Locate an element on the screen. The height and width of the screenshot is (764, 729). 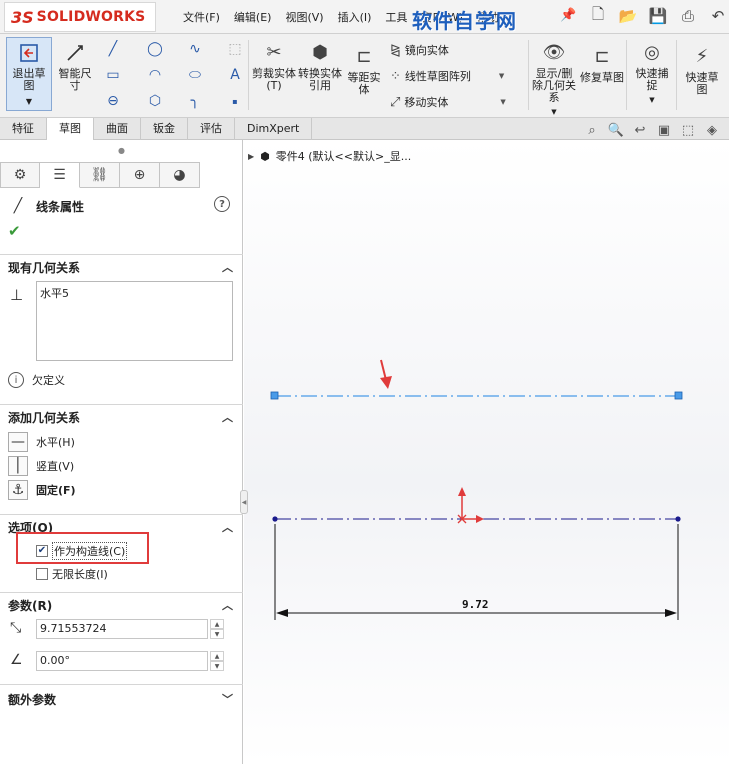
dimension-value: 9.72 is located at coordinates (475, 604).